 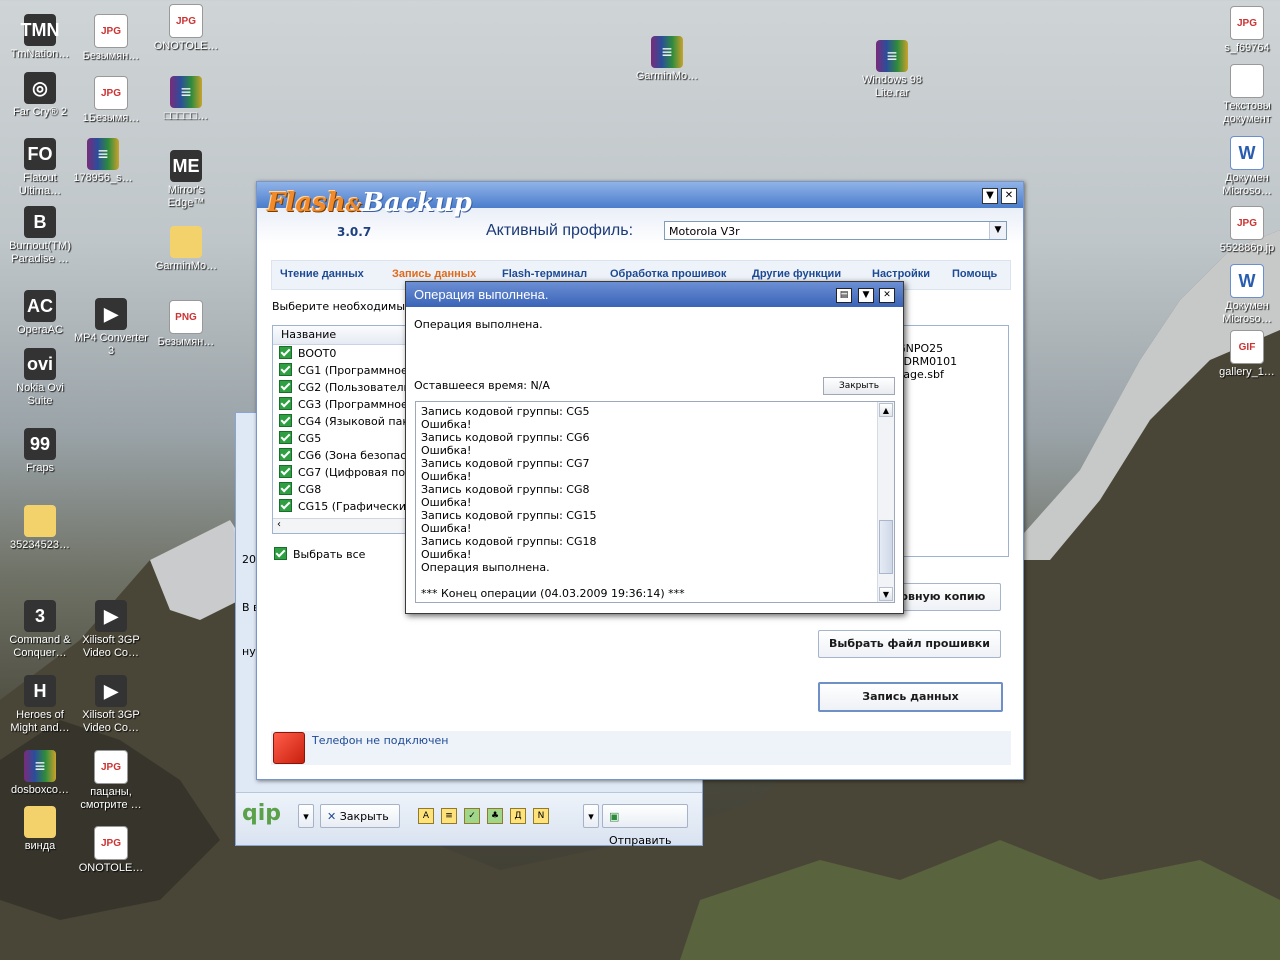 I want to click on dialog-minimize-button: ▼, so click(x=866, y=295).